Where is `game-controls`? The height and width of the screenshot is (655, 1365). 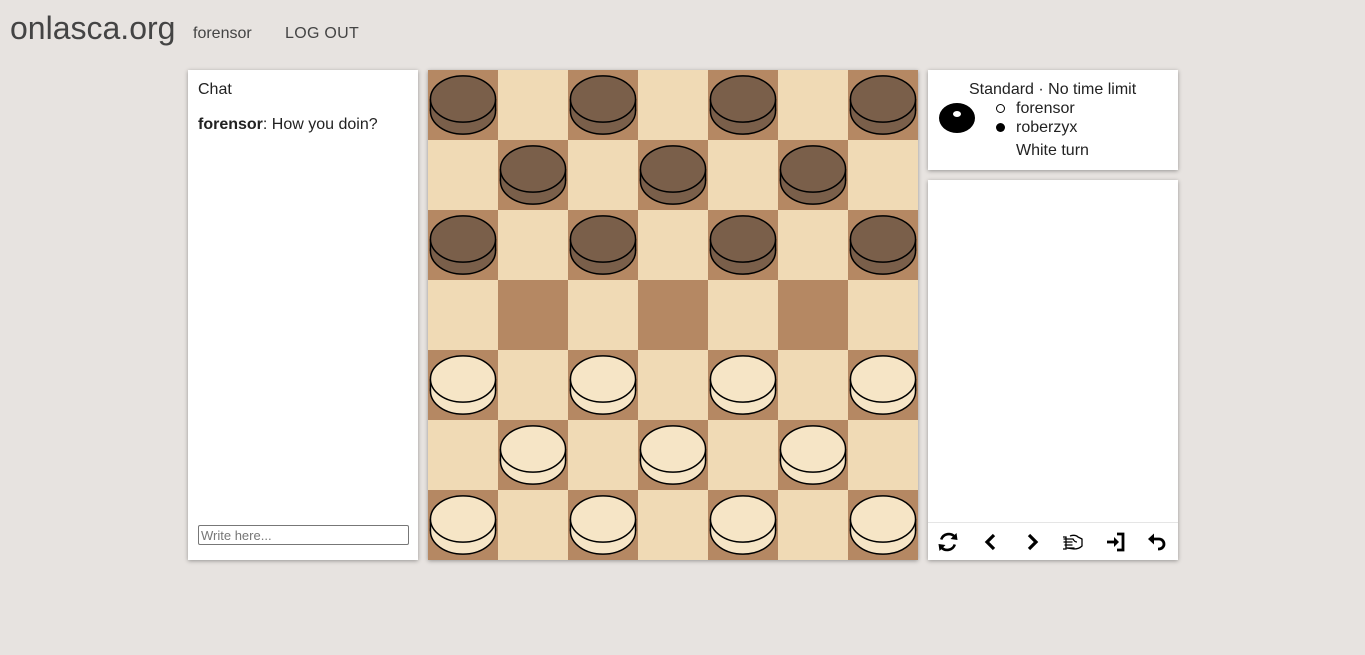 game-controls is located at coordinates (1053, 541).